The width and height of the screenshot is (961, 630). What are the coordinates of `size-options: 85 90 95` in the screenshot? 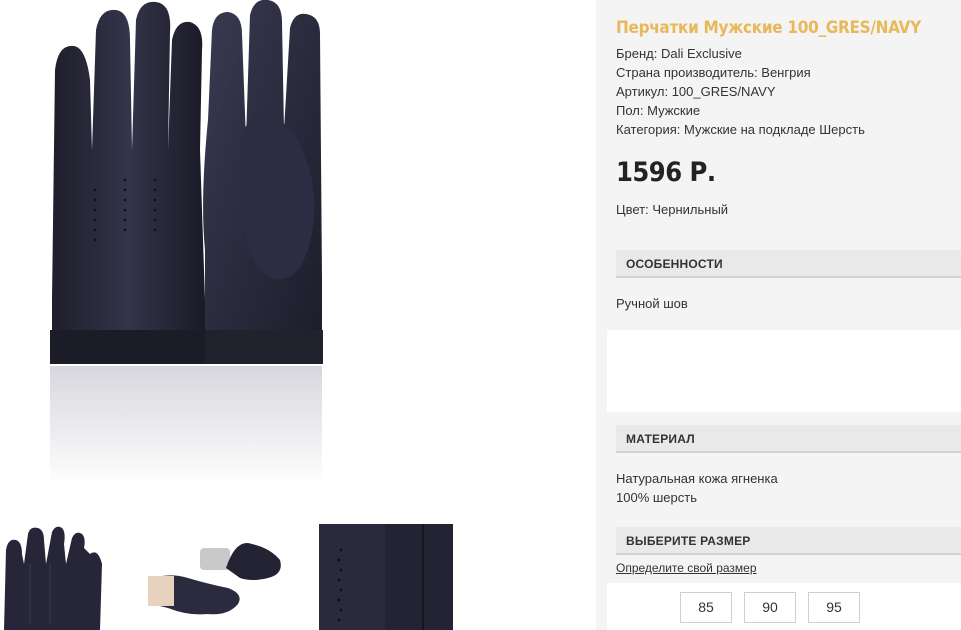 It's located at (784, 606).